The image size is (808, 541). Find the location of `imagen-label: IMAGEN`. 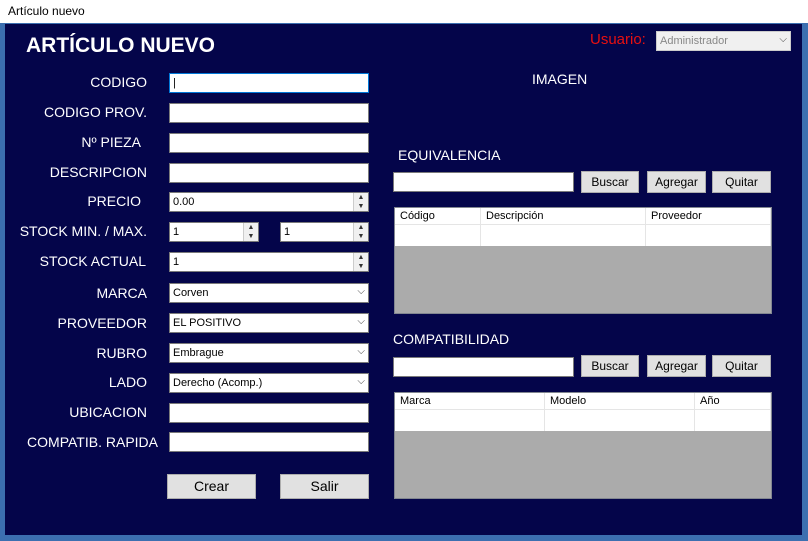

imagen-label: IMAGEN is located at coordinates (560, 79).